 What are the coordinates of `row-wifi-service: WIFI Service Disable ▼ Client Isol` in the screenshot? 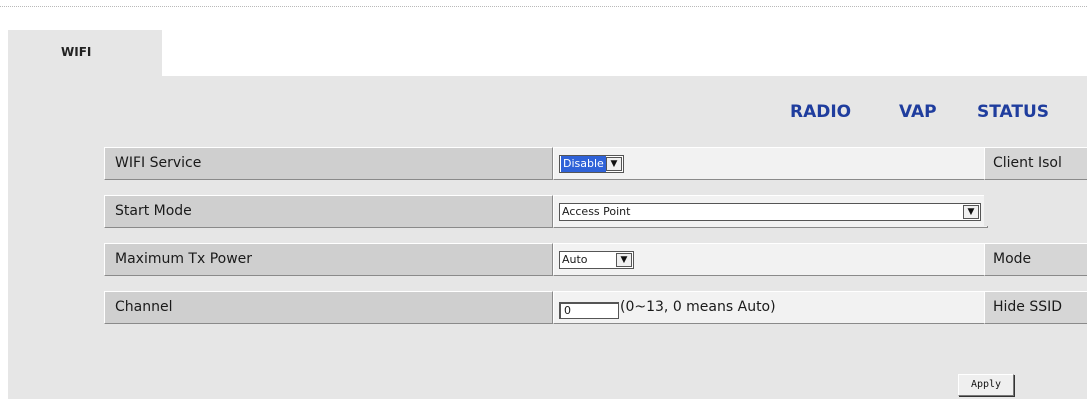 It's located at (595, 163).